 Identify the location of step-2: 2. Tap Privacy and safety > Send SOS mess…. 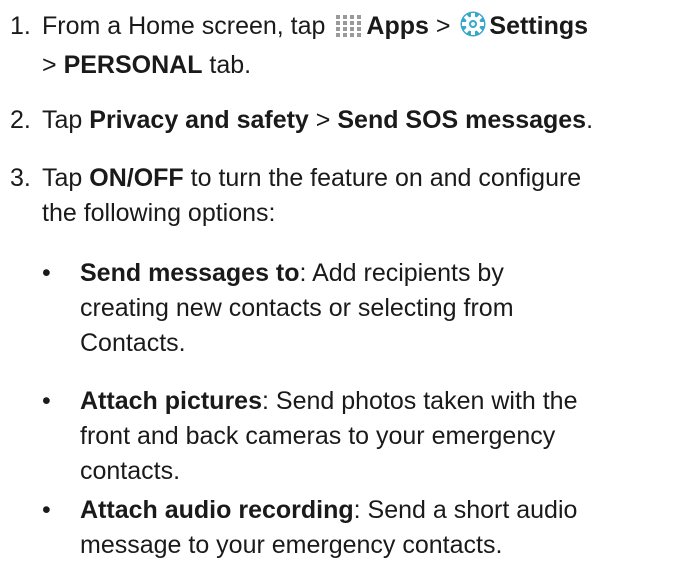
(342, 120).